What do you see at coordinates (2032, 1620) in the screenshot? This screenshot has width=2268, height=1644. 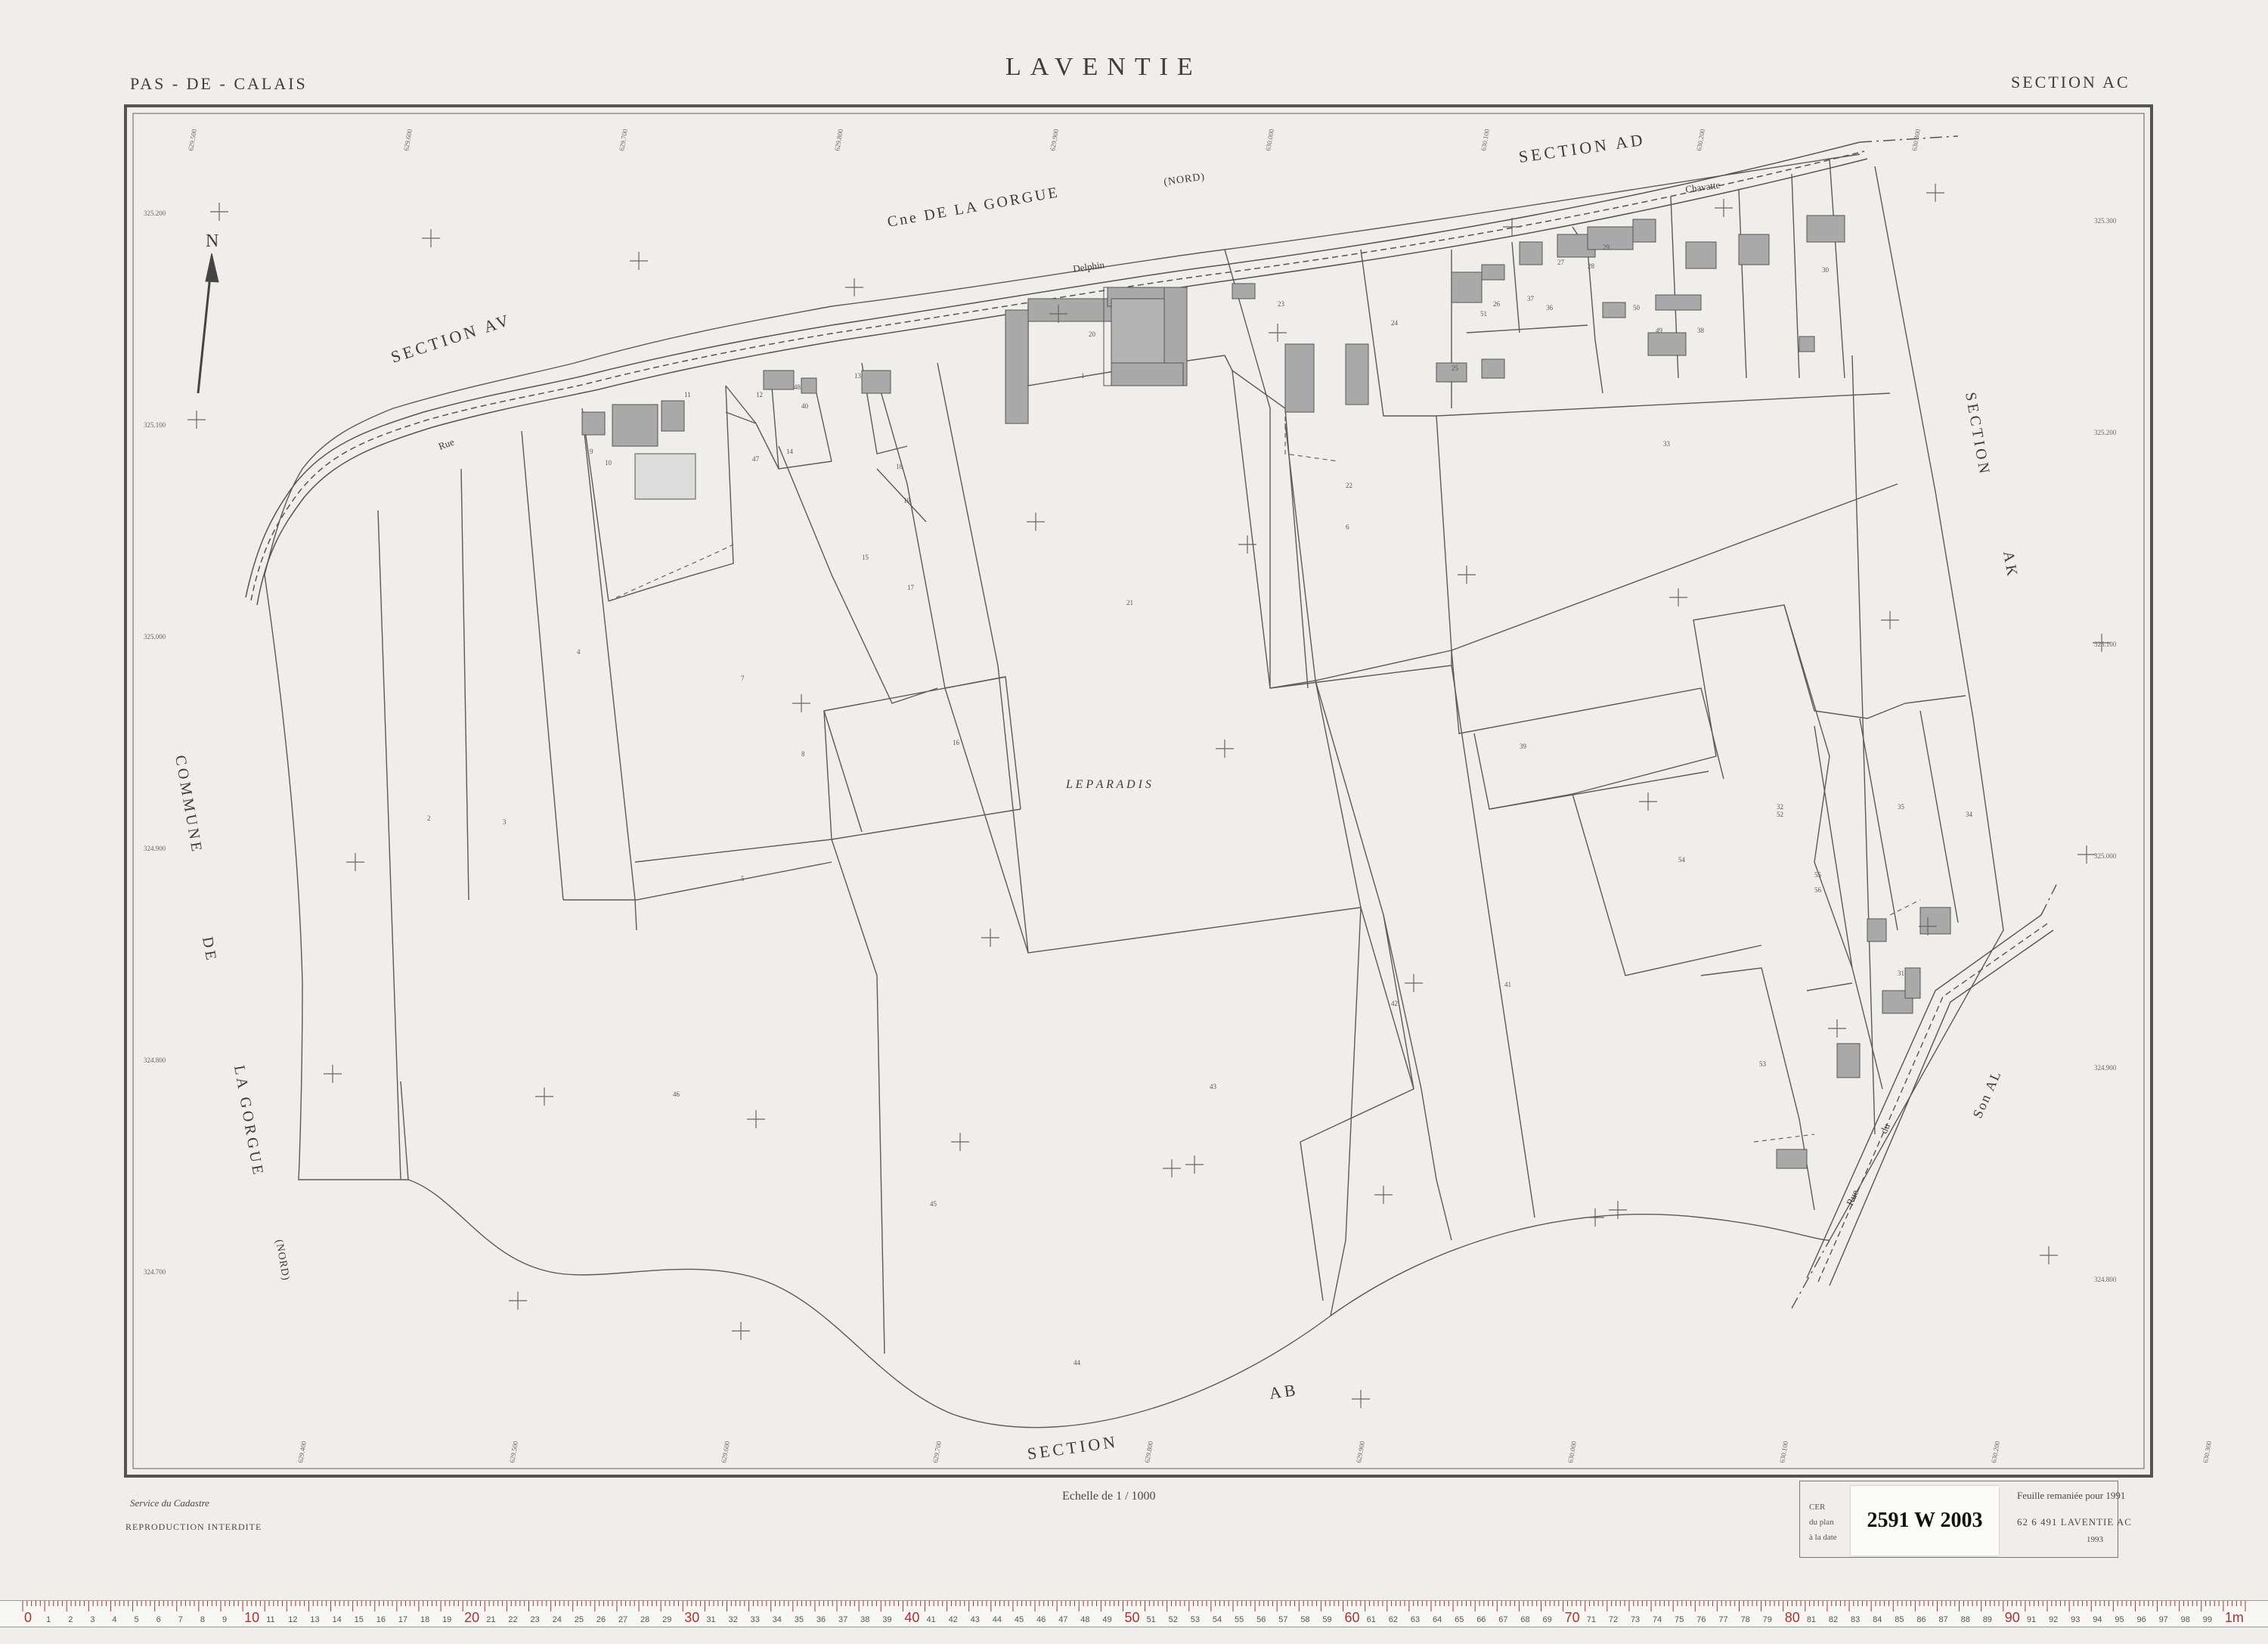 I see `ruler-mark: 91` at bounding box center [2032, 1620].